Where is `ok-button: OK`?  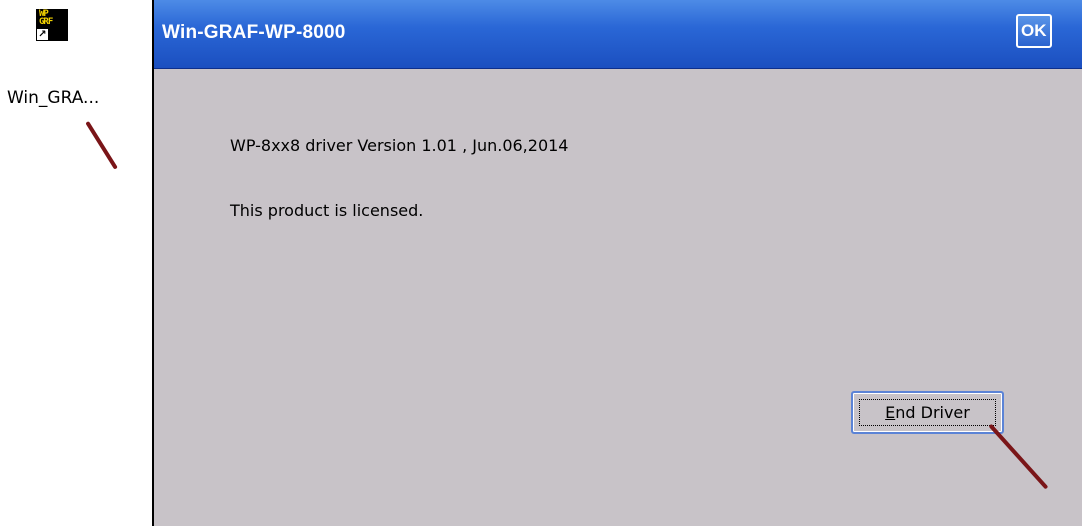 ok-button: OK is located at coordinates (1034, 31).